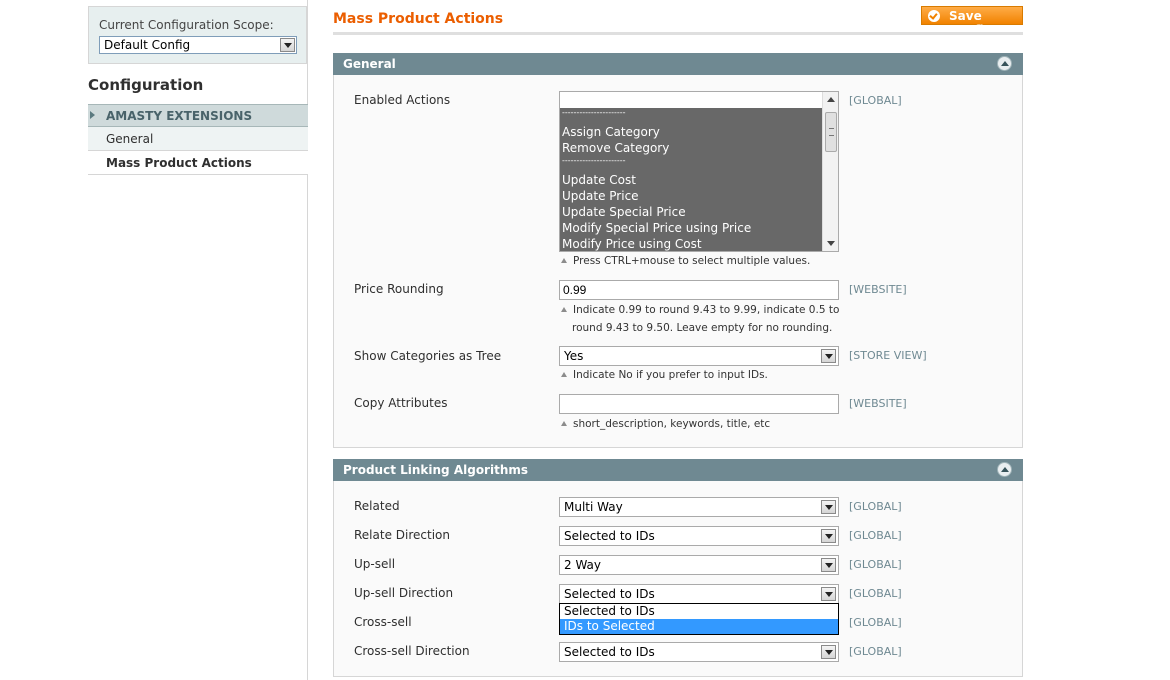  What do you see at coordinates (375, 564) in the screenshot?
I see `upsell-label: Up-sell` at bounding box center [375, 564].